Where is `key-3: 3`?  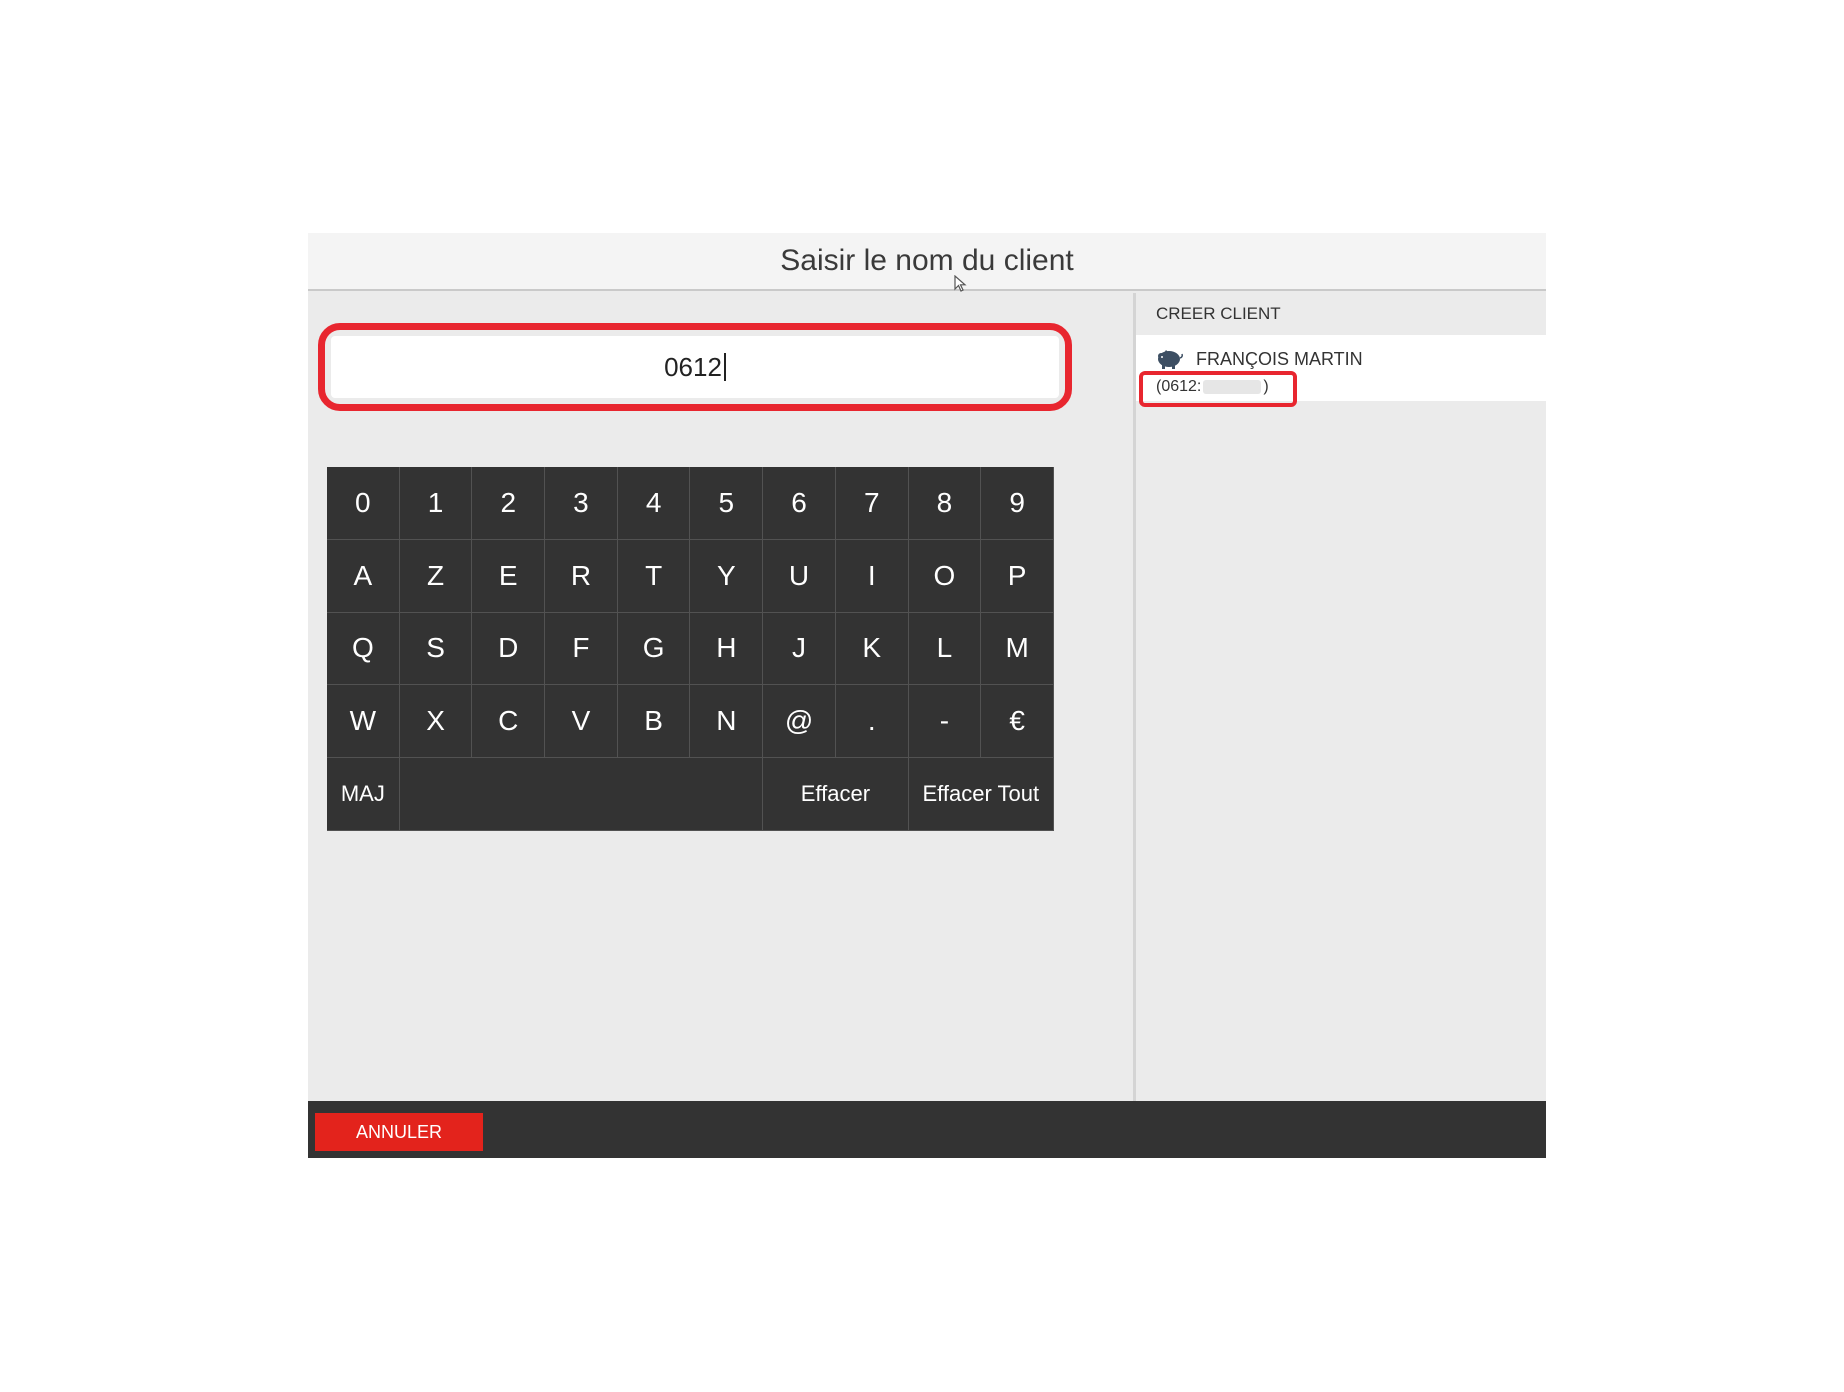
key-3: 3 is located at coordinates (581, 503).